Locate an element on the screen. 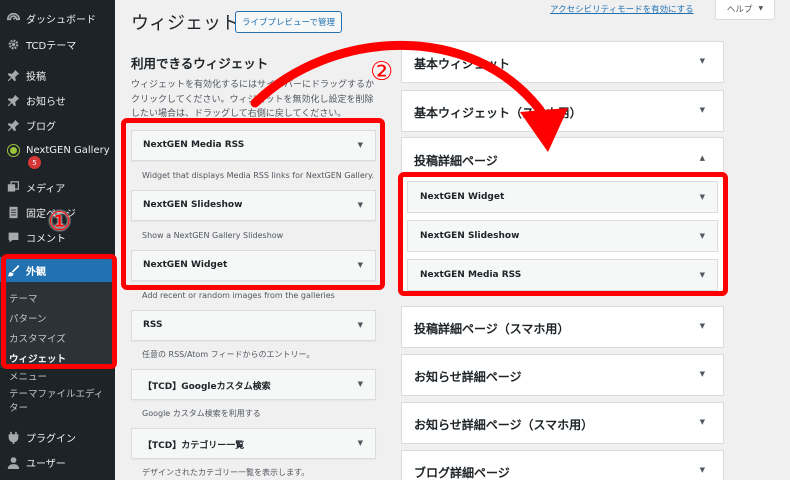 This screenshot has width=790, height=480. help-tab-button: ヘルプ ▼ is located at coordinates (745, 10).